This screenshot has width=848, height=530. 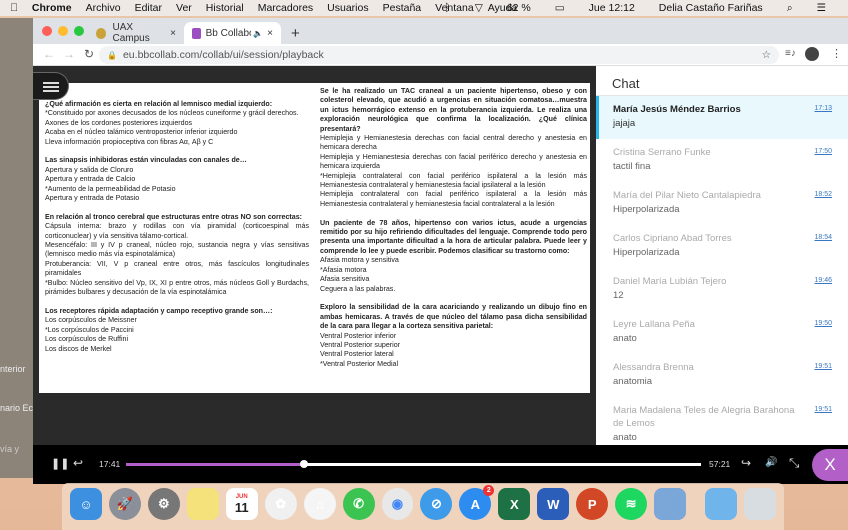 What do you see at coordinates (60, 463) in the screenshot?
I see `pause-icon: ❚❚` at bounding box center [60, 463].